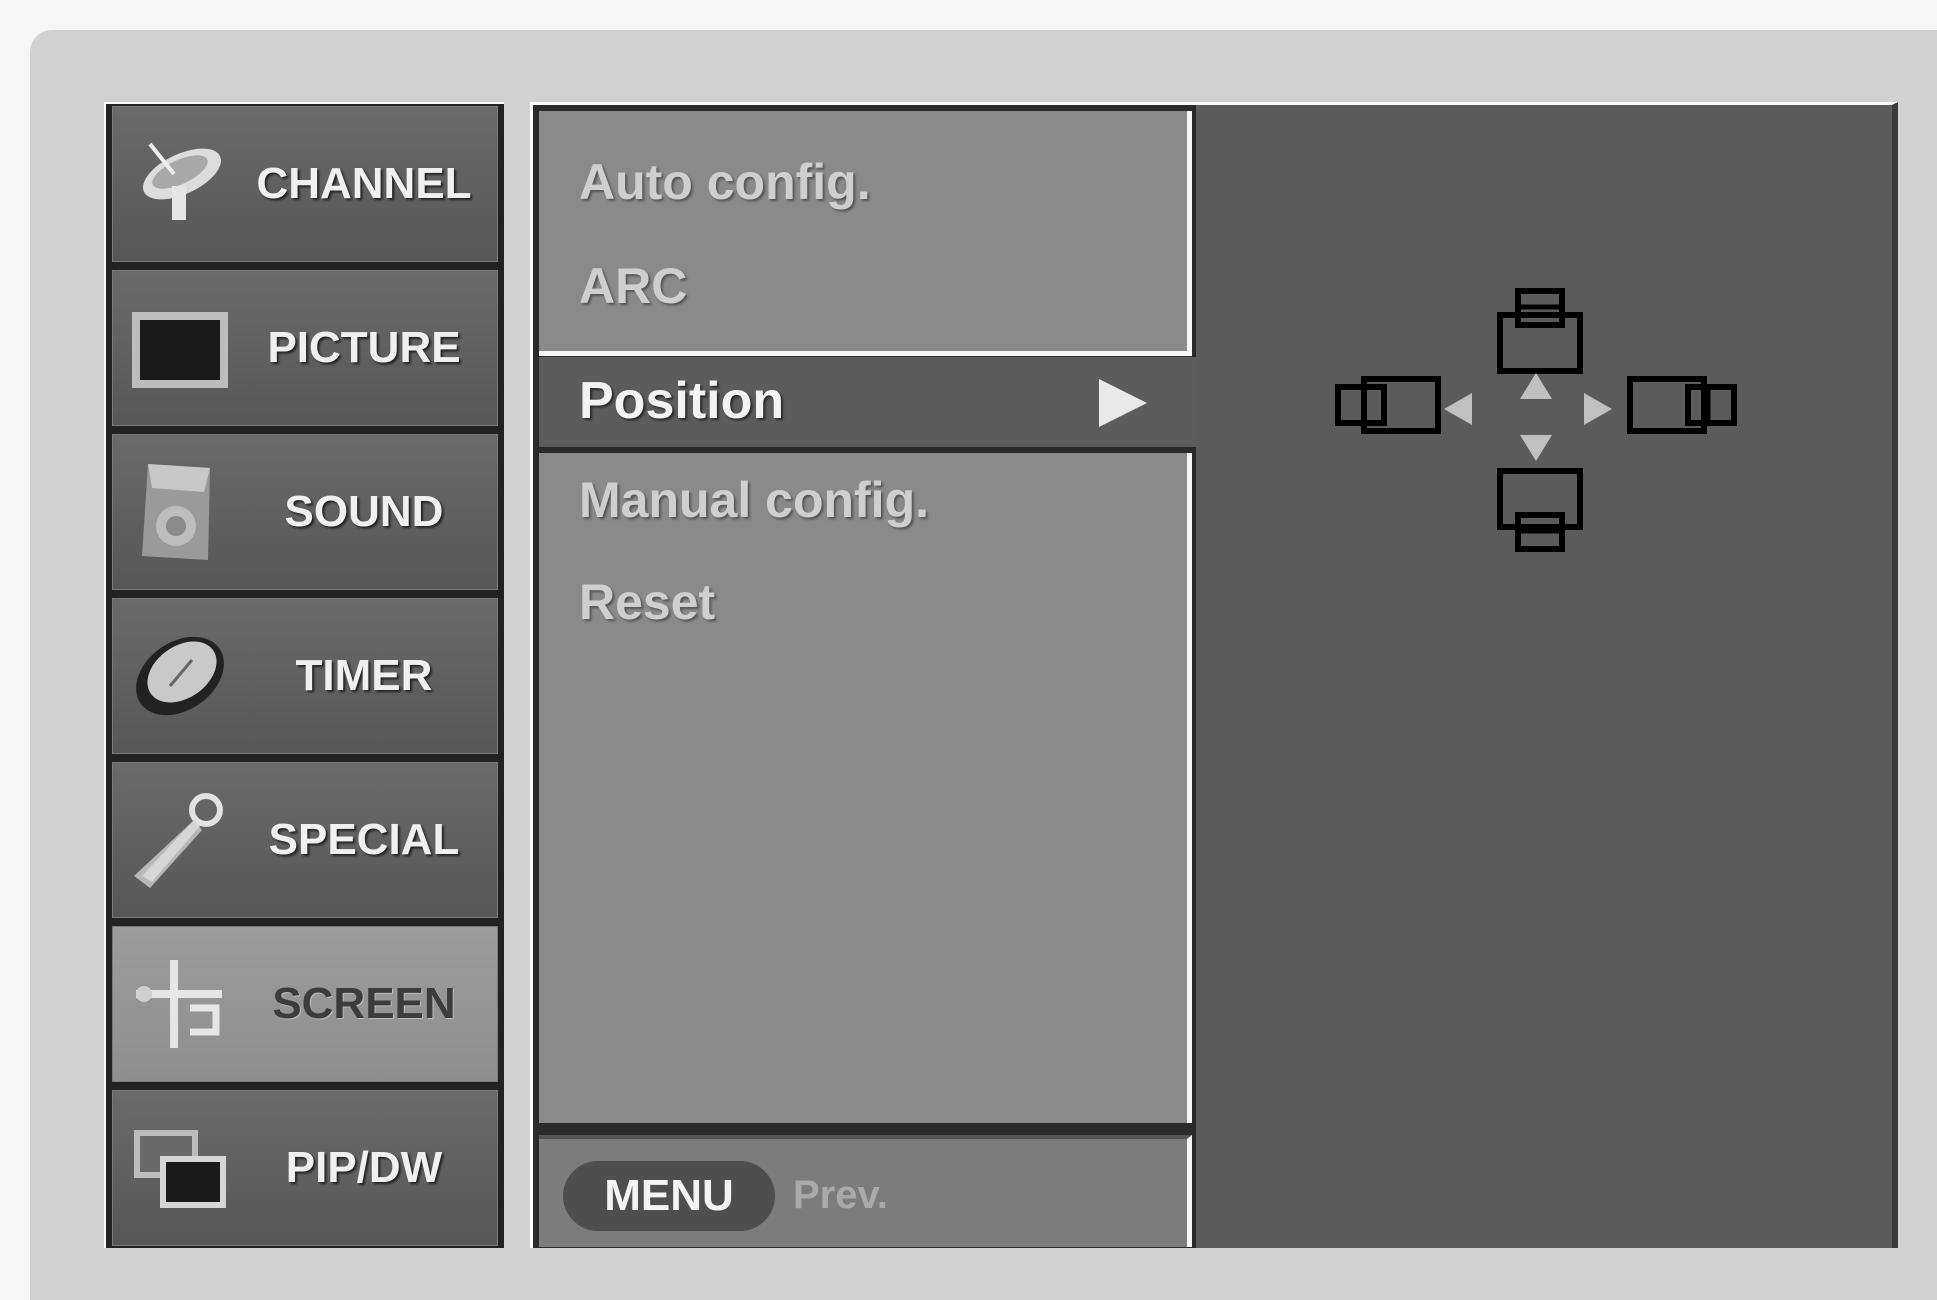 This screenshot has width=1937, height=1300. What do you see at coordinates (840, 1195) in the screenshot?
I see `footer-hint: Prev.` at bounding box center [840, 1195].